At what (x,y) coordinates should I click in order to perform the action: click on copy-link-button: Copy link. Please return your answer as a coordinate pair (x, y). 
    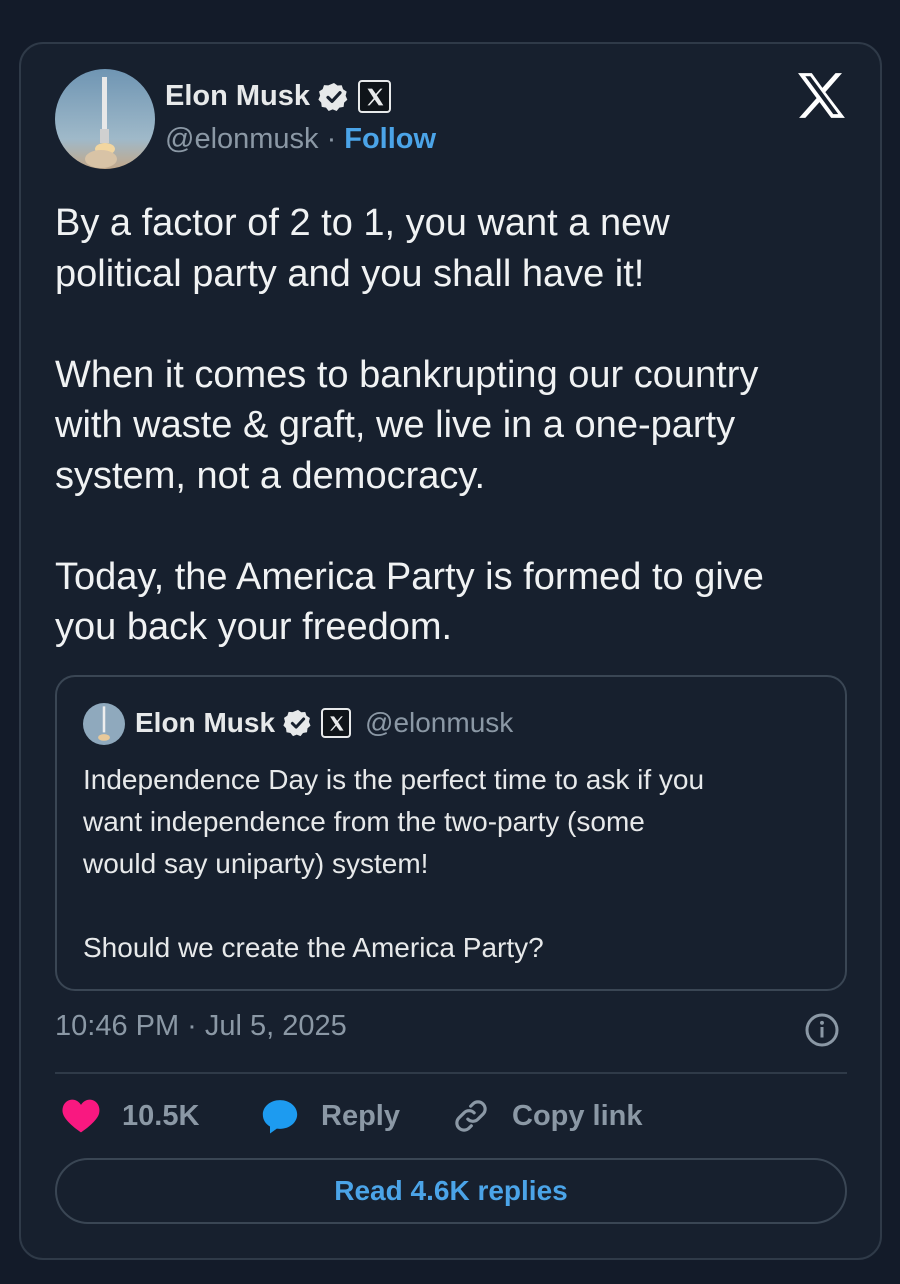
    Looking at the image, I should click on (547, 1116).